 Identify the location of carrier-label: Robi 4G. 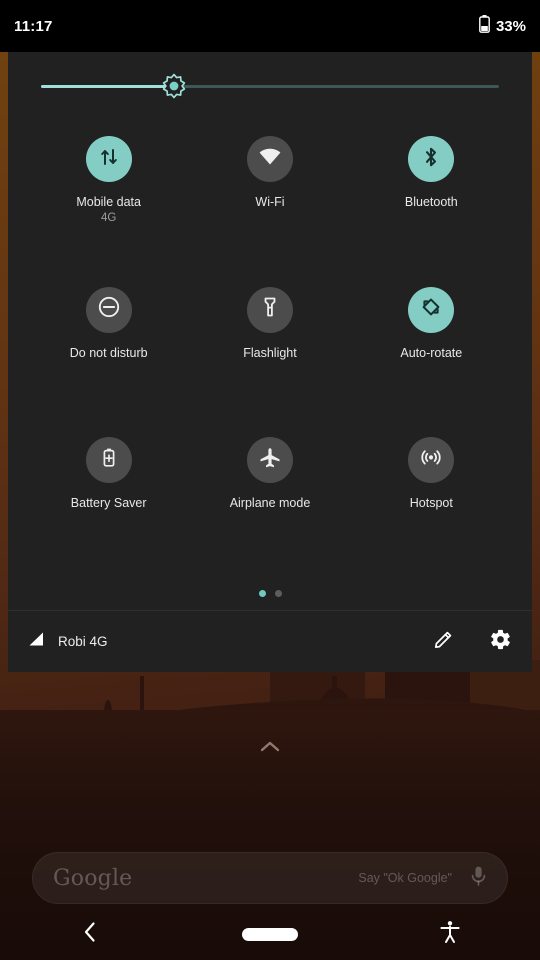
(83, 641).